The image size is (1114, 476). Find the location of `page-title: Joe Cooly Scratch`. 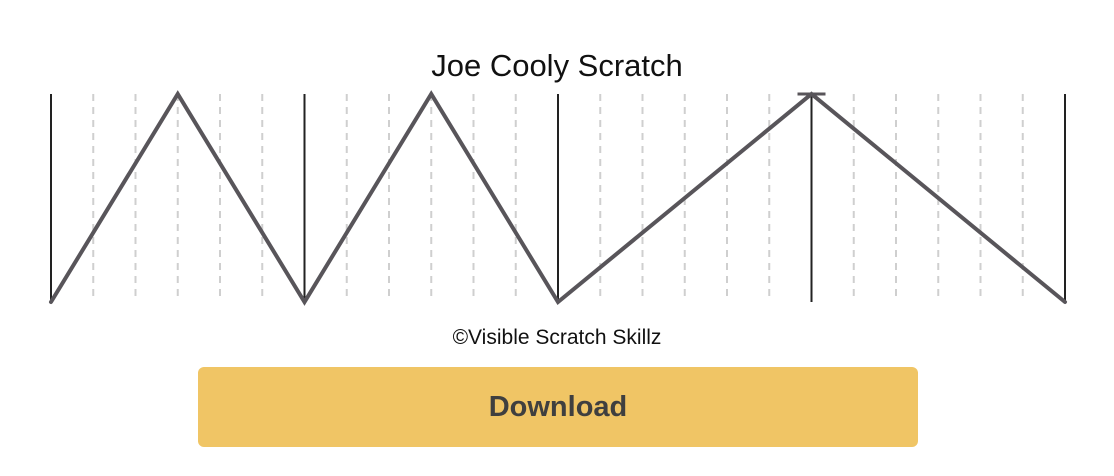

page-title: Joe Cooly Scratch is located at coordinates (557, 65).